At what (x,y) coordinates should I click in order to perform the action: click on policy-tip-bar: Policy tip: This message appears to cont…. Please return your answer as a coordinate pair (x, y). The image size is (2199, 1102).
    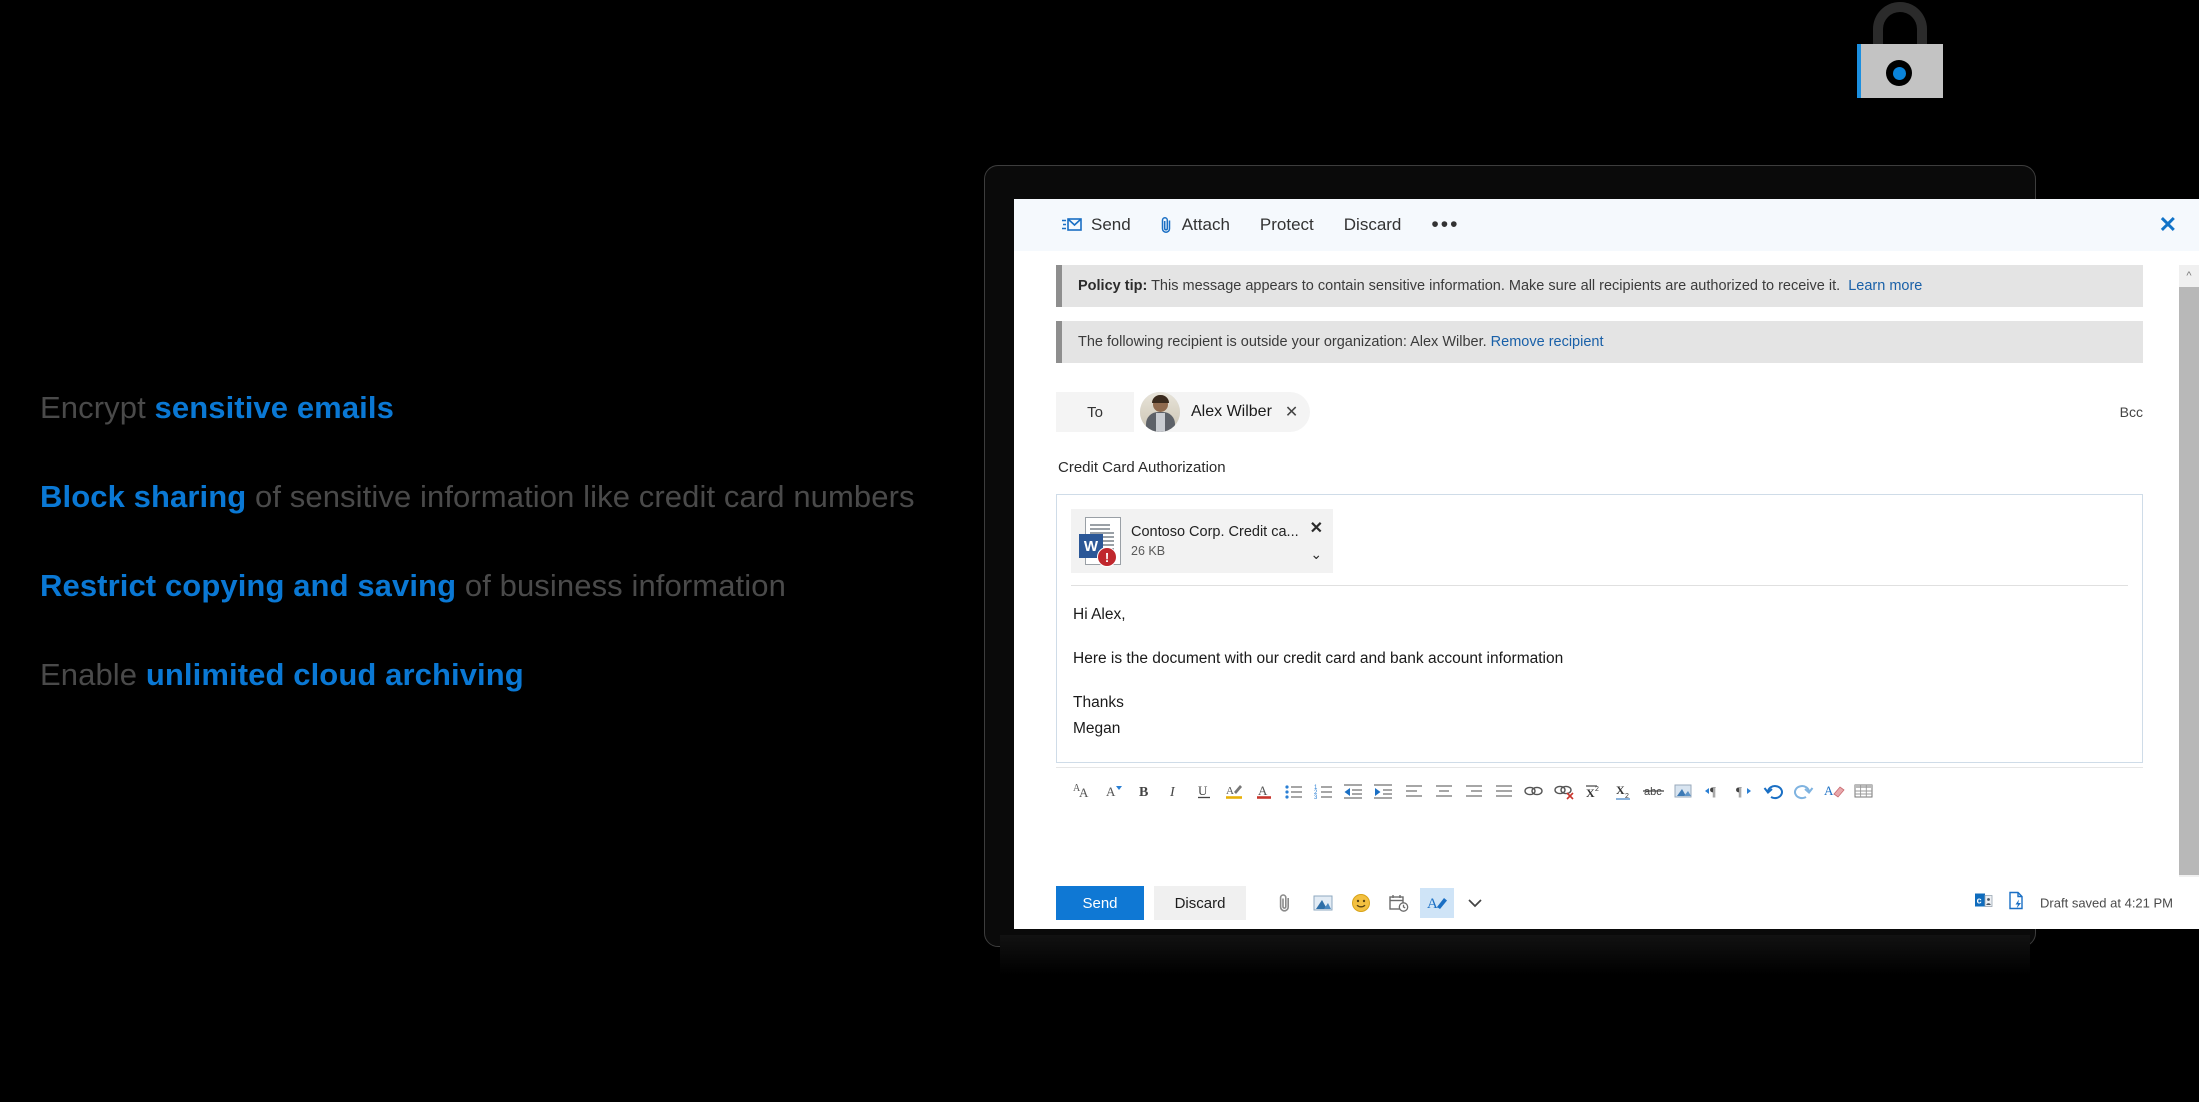
    Looking at the image, I should click on (1599, 286).